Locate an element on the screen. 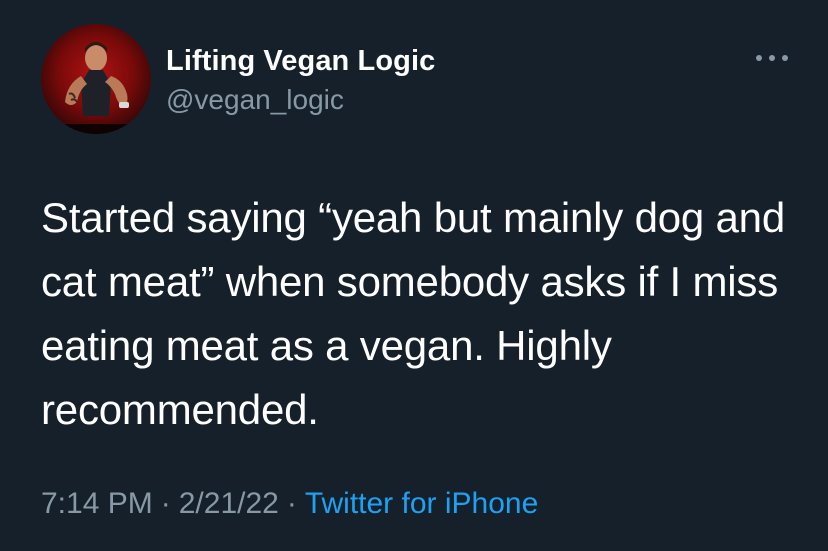 The width and height of the screenshot is (828, 551). author-avatar is located at coordinates (96, 79).